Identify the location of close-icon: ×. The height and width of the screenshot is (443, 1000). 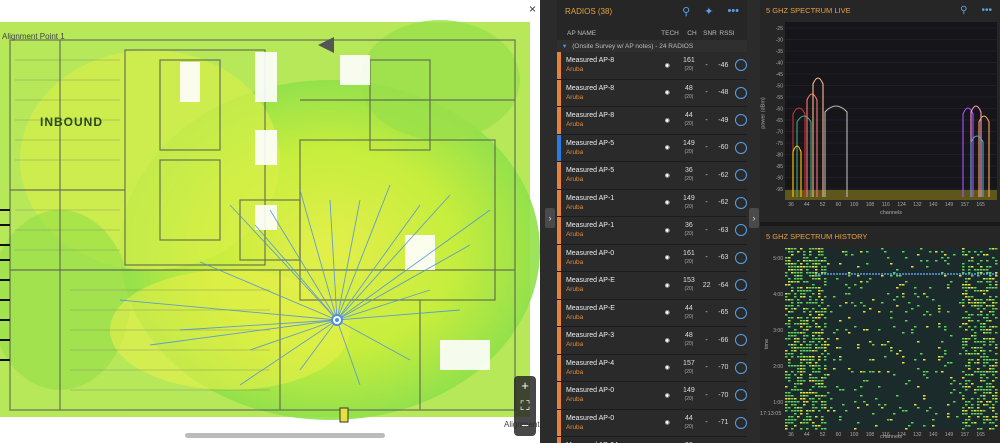
(532, 9).